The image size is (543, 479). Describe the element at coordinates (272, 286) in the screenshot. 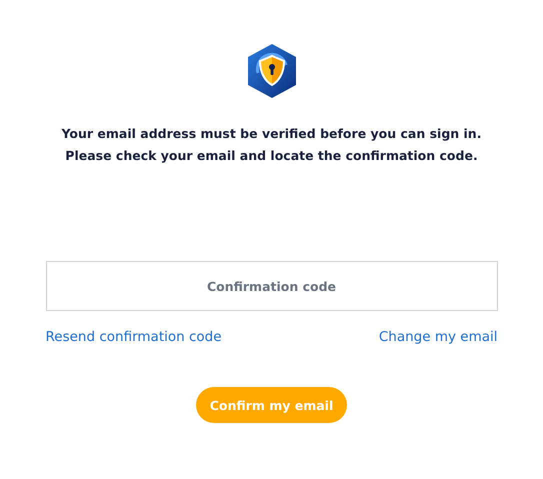

I see `confirmation-code-field: Confirmation code` at that location.